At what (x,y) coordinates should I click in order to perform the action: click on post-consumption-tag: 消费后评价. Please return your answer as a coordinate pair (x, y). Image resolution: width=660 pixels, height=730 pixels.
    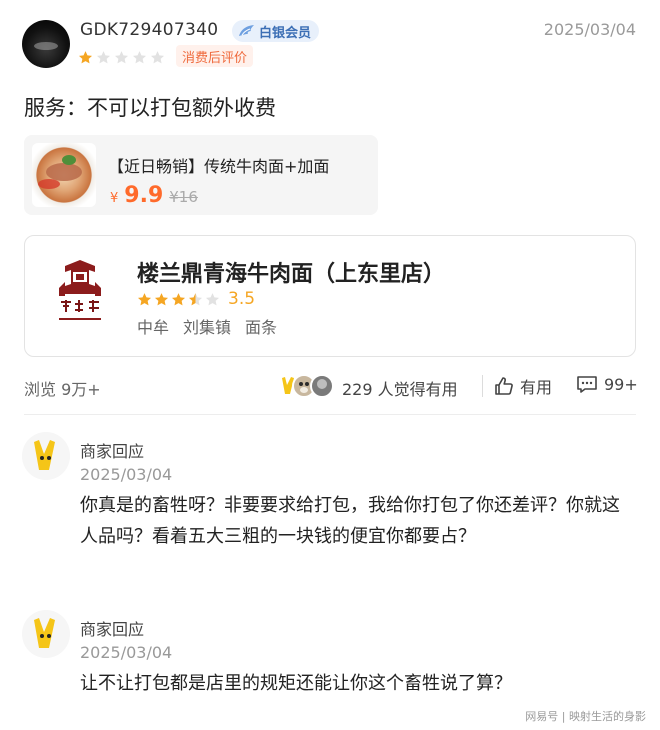
    Looking at the image, I should click on (215, 56).